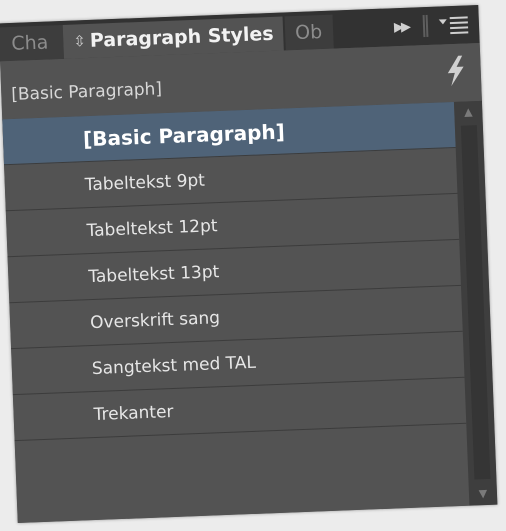  I want to click on lightning-icon, so click(455, 70).